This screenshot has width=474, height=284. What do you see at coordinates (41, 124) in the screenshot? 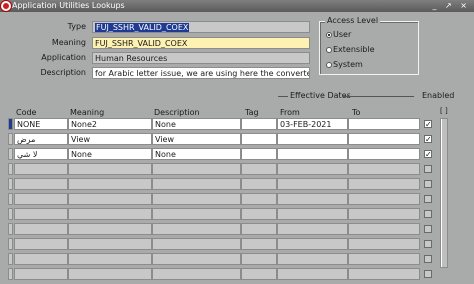
I see `cell-code: NONE` at bounding box center [41, 124].